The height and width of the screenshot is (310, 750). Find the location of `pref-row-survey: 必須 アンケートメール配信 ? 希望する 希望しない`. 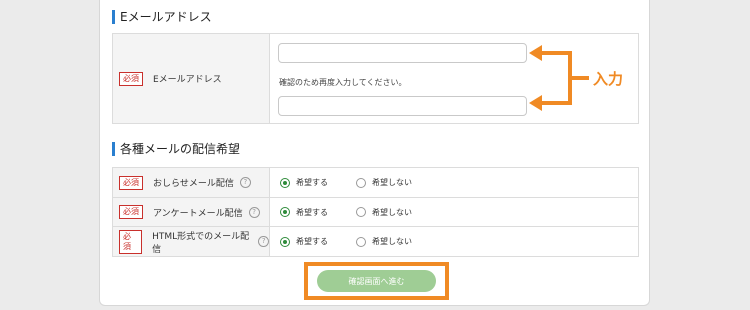

pref-row-survey: 必須 アンケートメール配信 ? 希望する 希望しない is located at coordinates (375, 211).